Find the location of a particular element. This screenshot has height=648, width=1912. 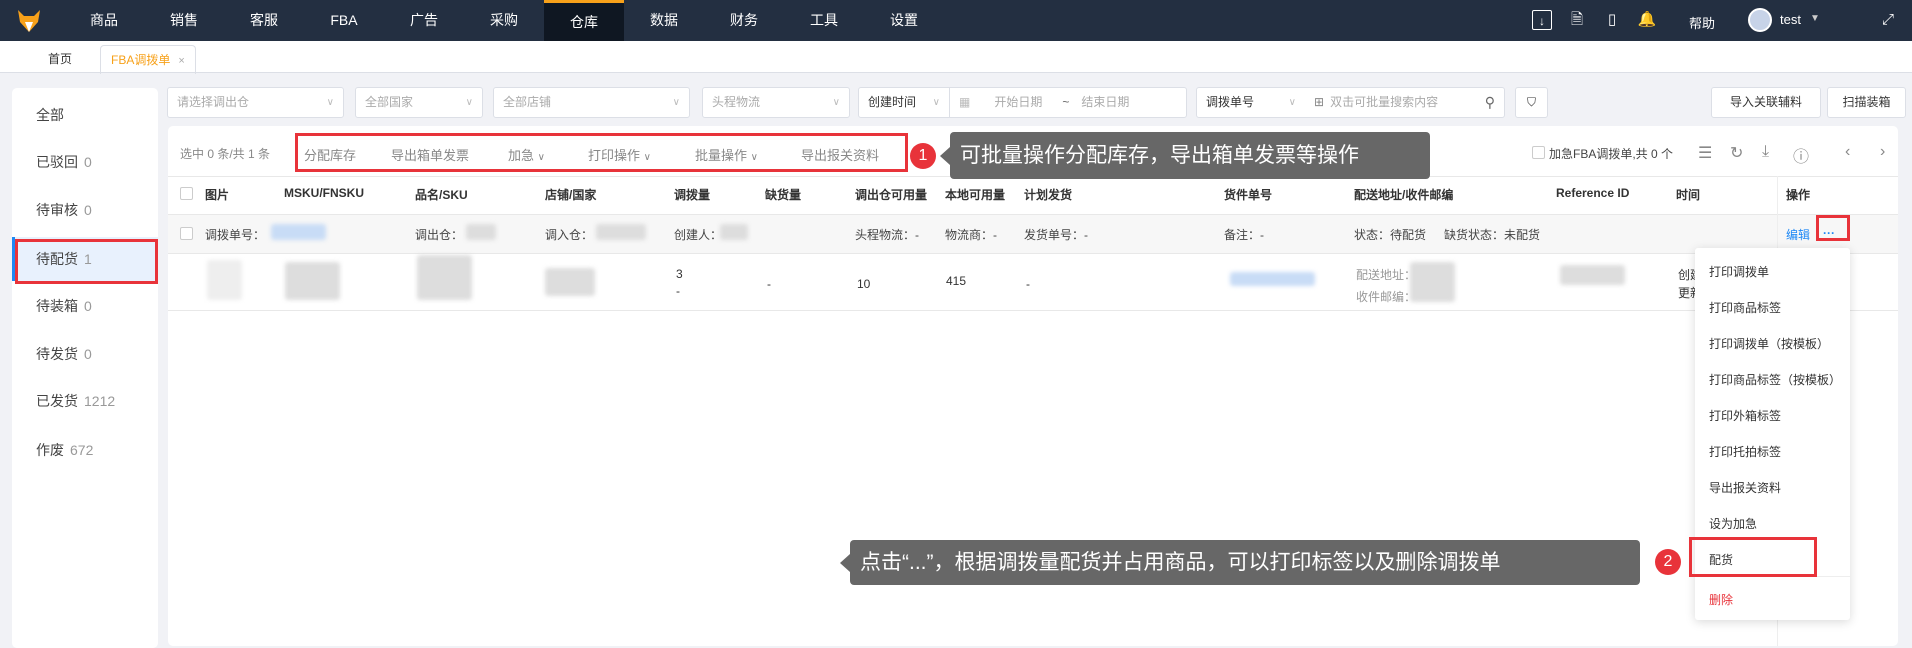

search-input: ⊞ 双击可批量搜索内容 ⚲ is located at coordinates (1405, 102).